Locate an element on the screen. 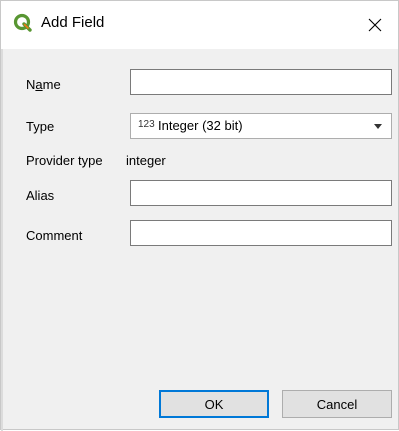 This screenshot has height=431, width=399. name-label: Name is located at coordinates (43, 84).